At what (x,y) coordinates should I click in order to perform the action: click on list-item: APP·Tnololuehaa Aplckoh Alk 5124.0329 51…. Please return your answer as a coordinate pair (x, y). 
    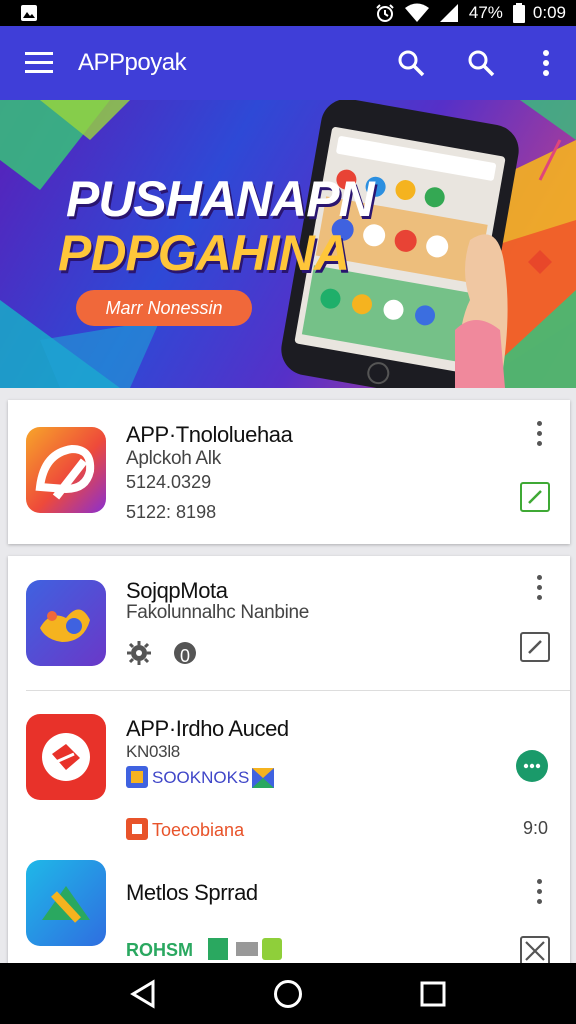
    Looking at the image, I should click on (289, 472).